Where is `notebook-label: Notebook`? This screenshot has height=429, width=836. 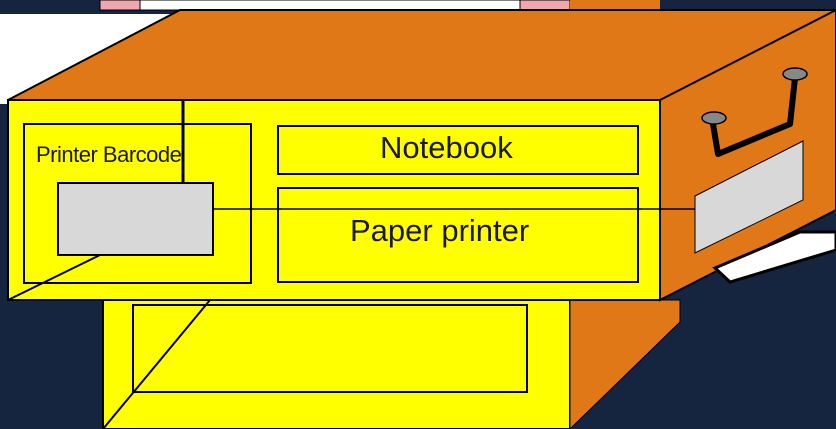 notebook-label: Notebook is located at coordinates (446, 147).